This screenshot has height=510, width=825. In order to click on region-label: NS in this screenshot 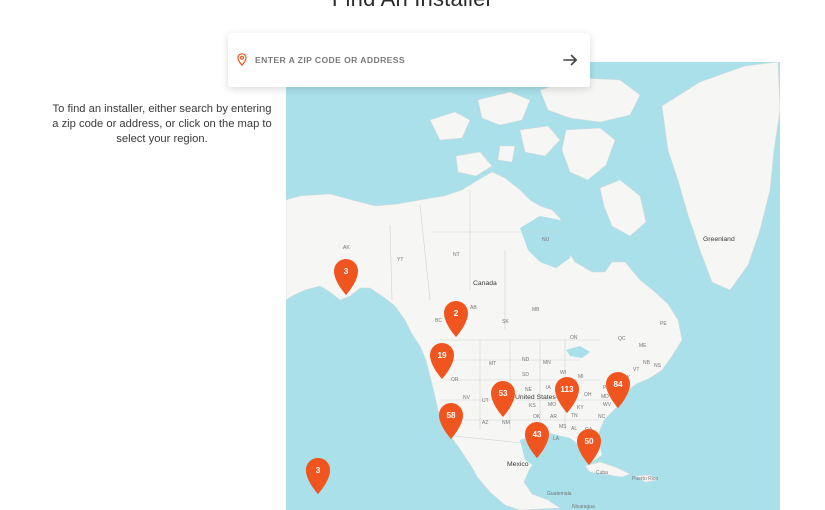, I will do `click(658, 366)`.